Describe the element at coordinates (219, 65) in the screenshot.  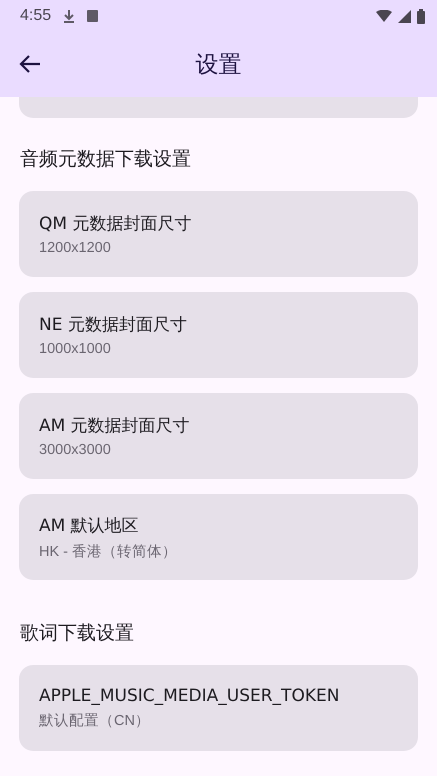
I see `screen-title: 设置` at that location.